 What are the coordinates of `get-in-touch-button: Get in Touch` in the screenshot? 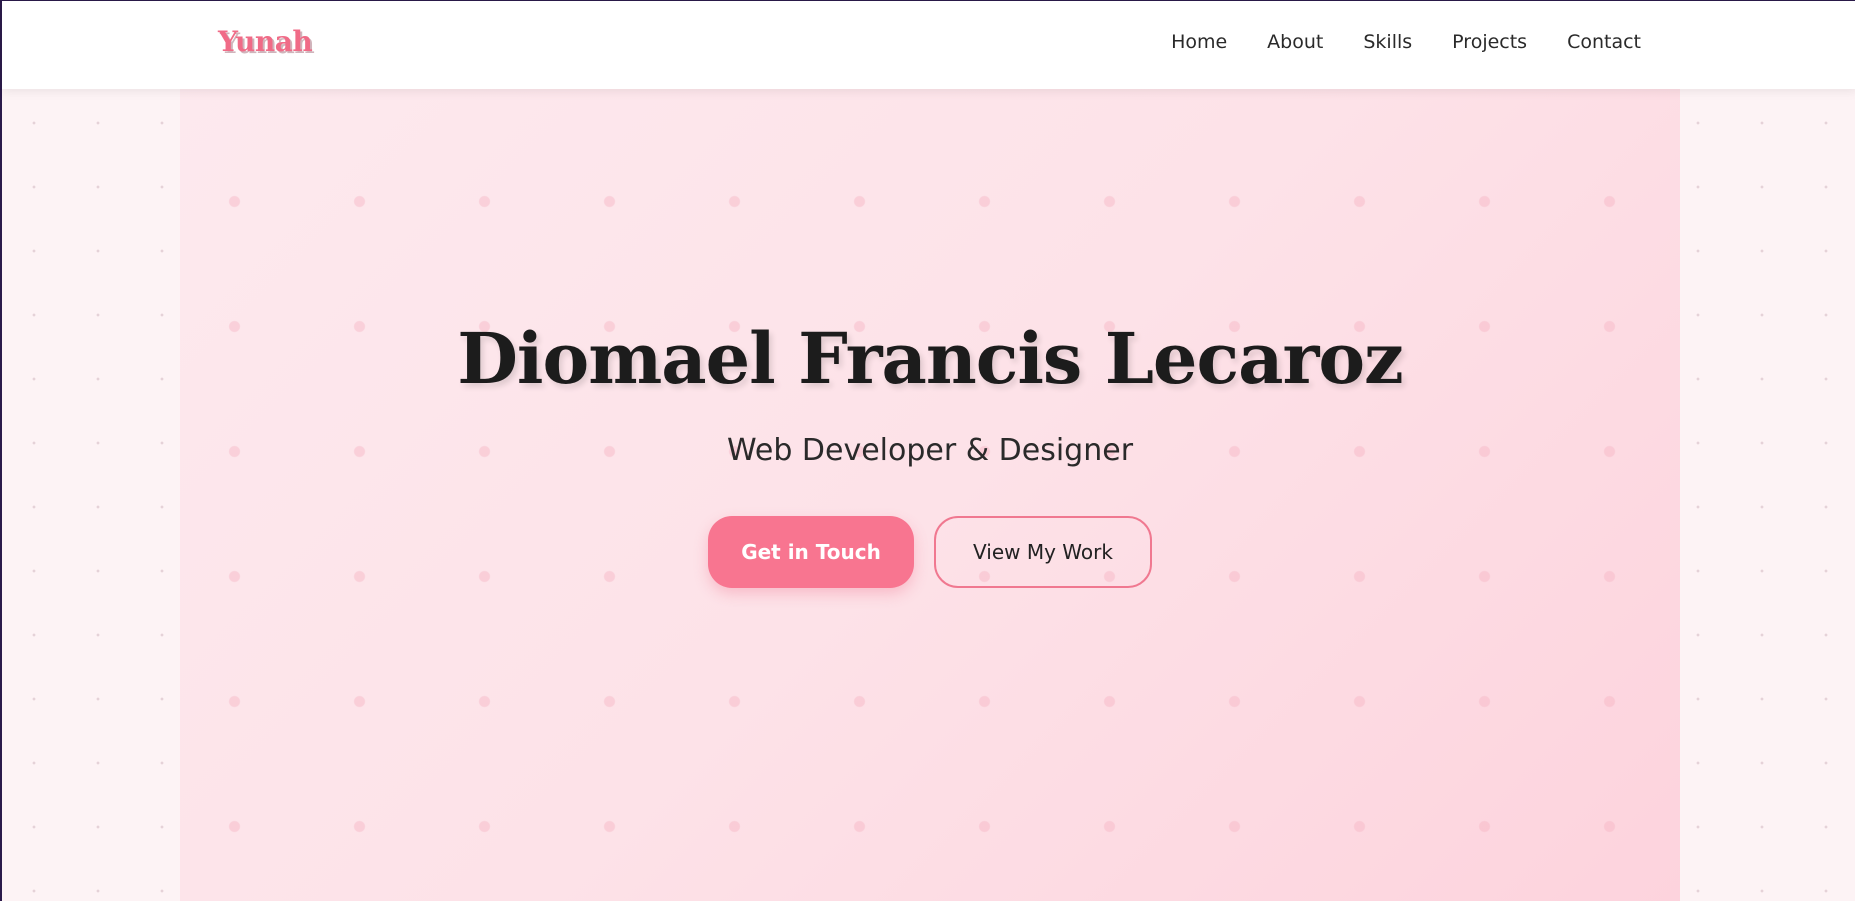 It's located at (811, 552).